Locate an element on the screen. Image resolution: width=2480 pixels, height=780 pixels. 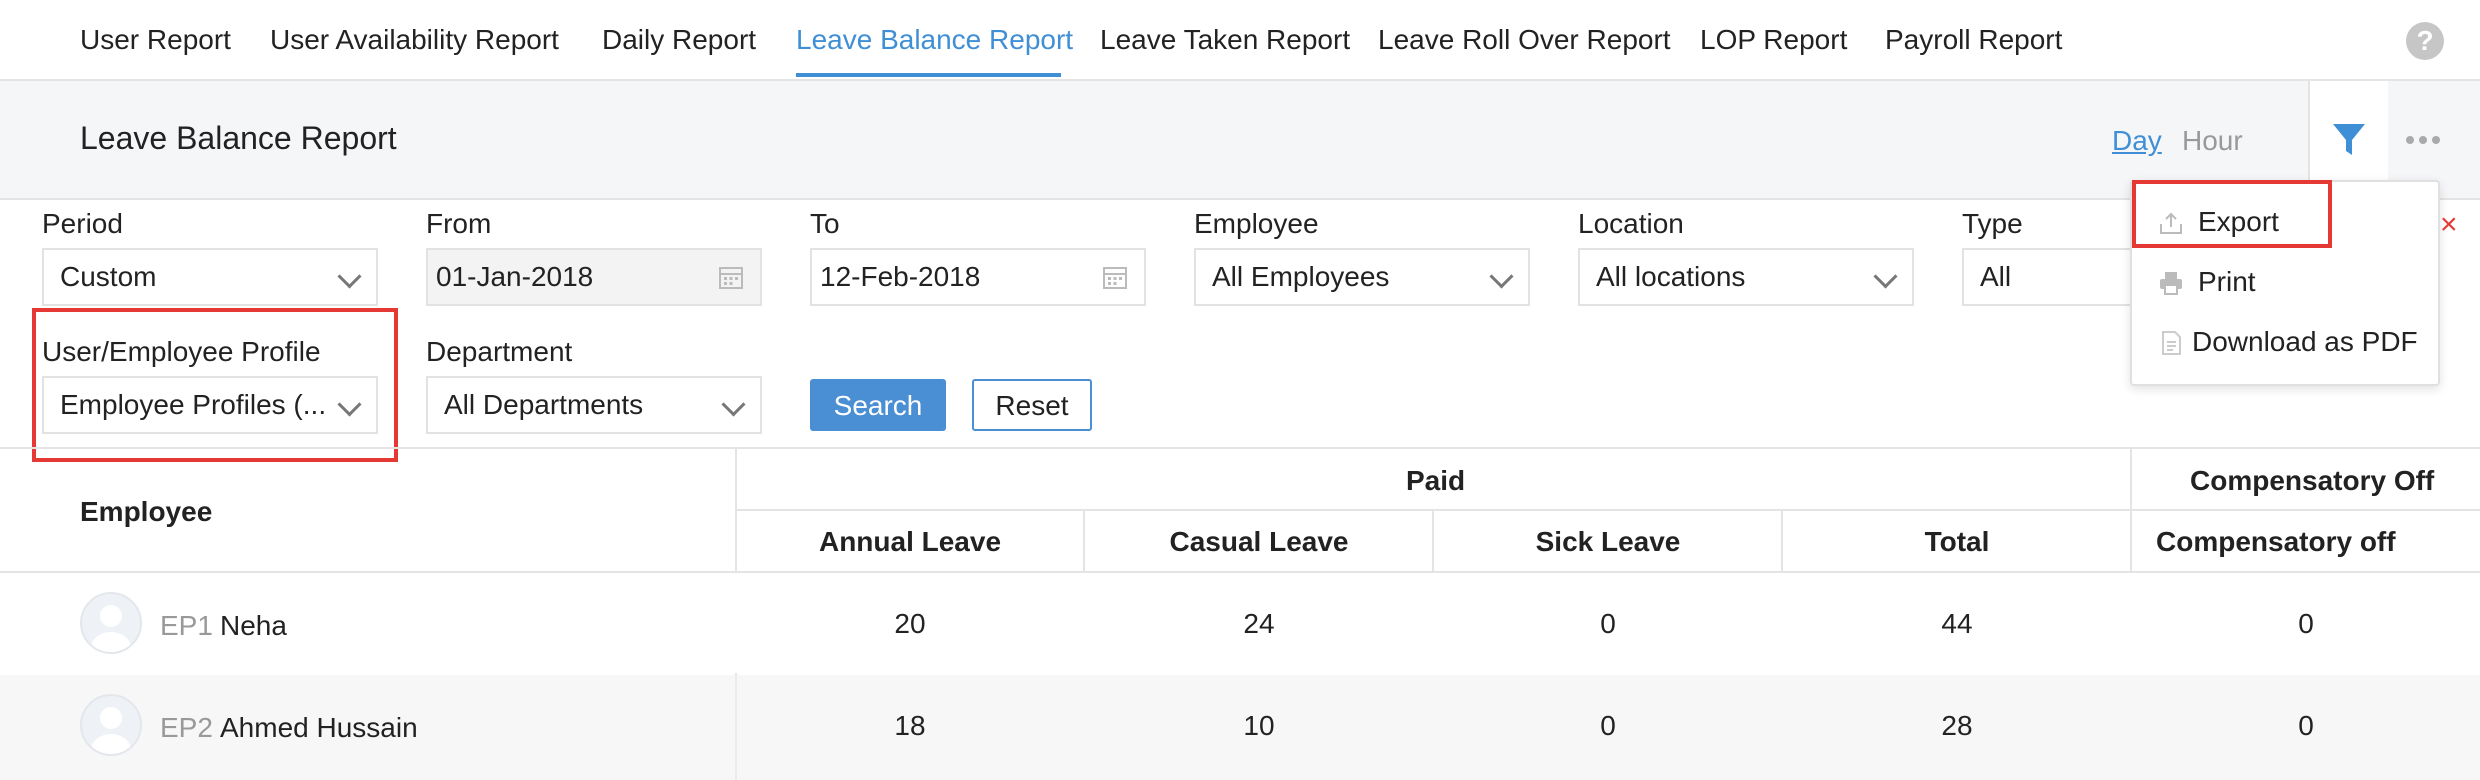
to-label: To is located at coordinates (825, 223).